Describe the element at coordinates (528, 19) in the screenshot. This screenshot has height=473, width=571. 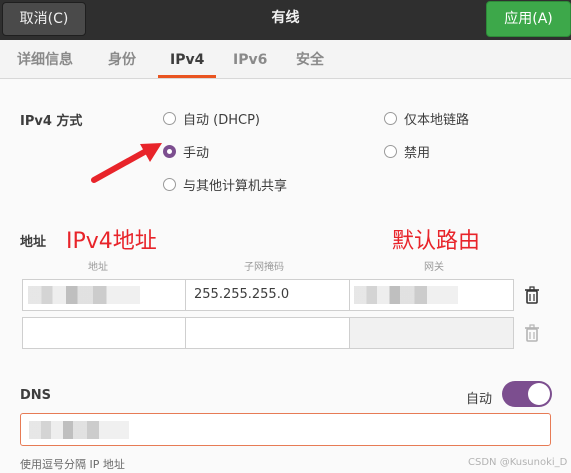
I see `apply-button: 应用(A)` at that location.